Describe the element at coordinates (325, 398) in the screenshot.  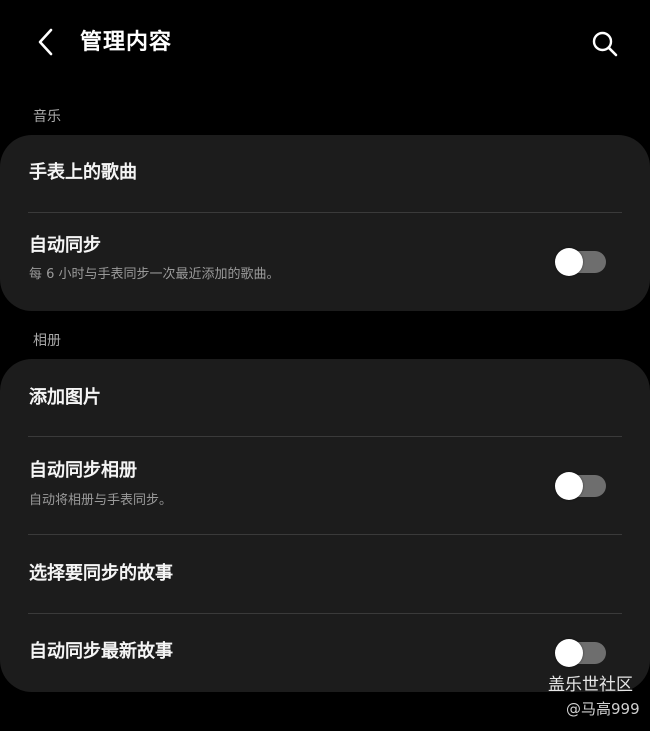
I see `add-pictures-item: 添加图片` at that location.